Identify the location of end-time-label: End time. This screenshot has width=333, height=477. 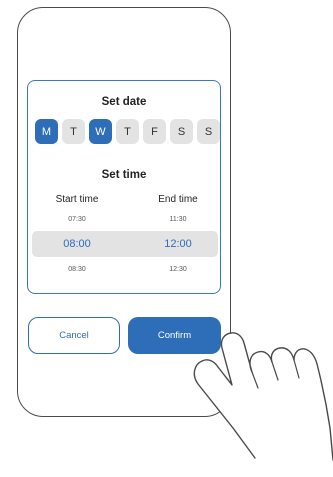
(178, 199).